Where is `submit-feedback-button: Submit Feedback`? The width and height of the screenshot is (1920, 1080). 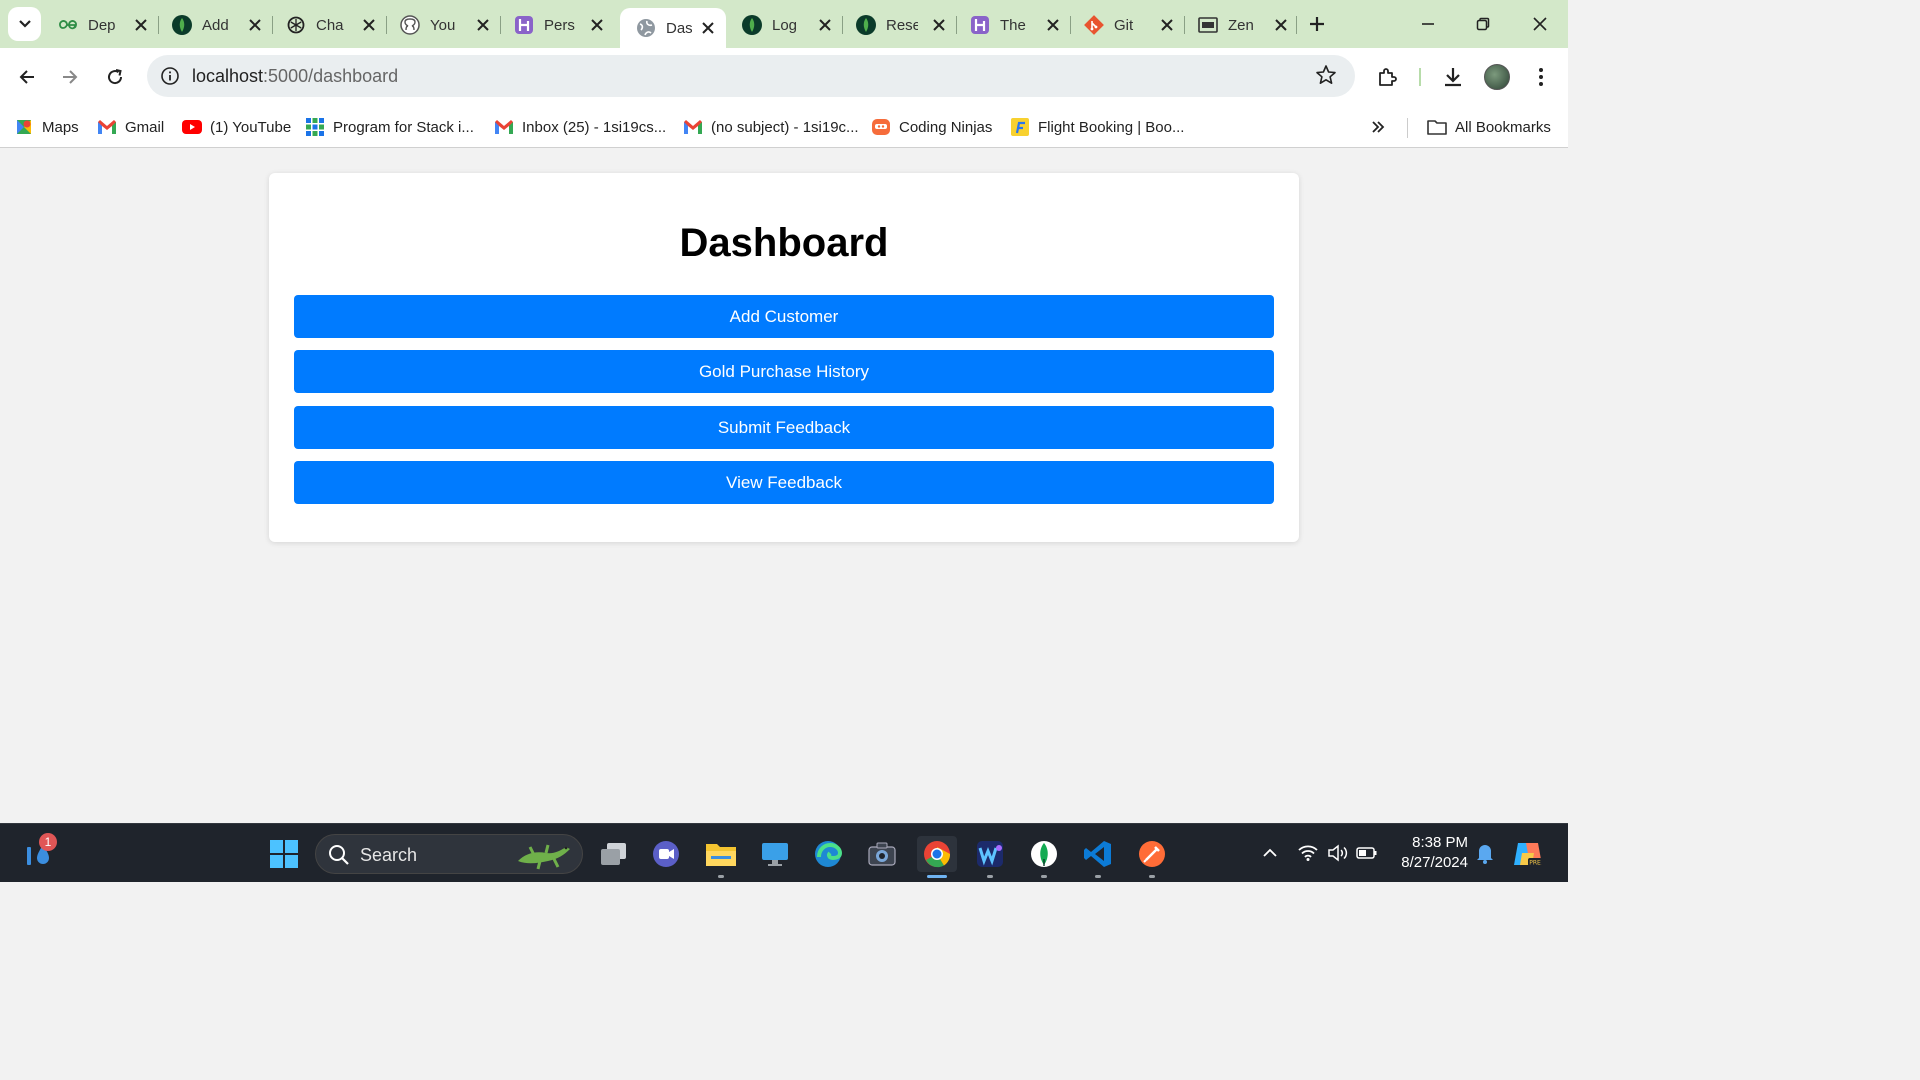 submit-feedback-button: Submit Feedback is located at coordinates (784, 427).